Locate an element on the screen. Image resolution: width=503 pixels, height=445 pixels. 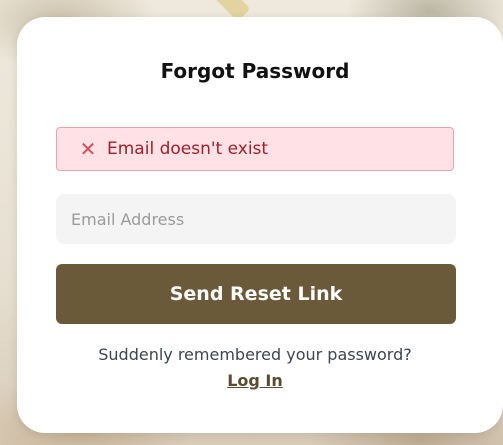
close-icon: ✕ is located at coordinates (88, 149).